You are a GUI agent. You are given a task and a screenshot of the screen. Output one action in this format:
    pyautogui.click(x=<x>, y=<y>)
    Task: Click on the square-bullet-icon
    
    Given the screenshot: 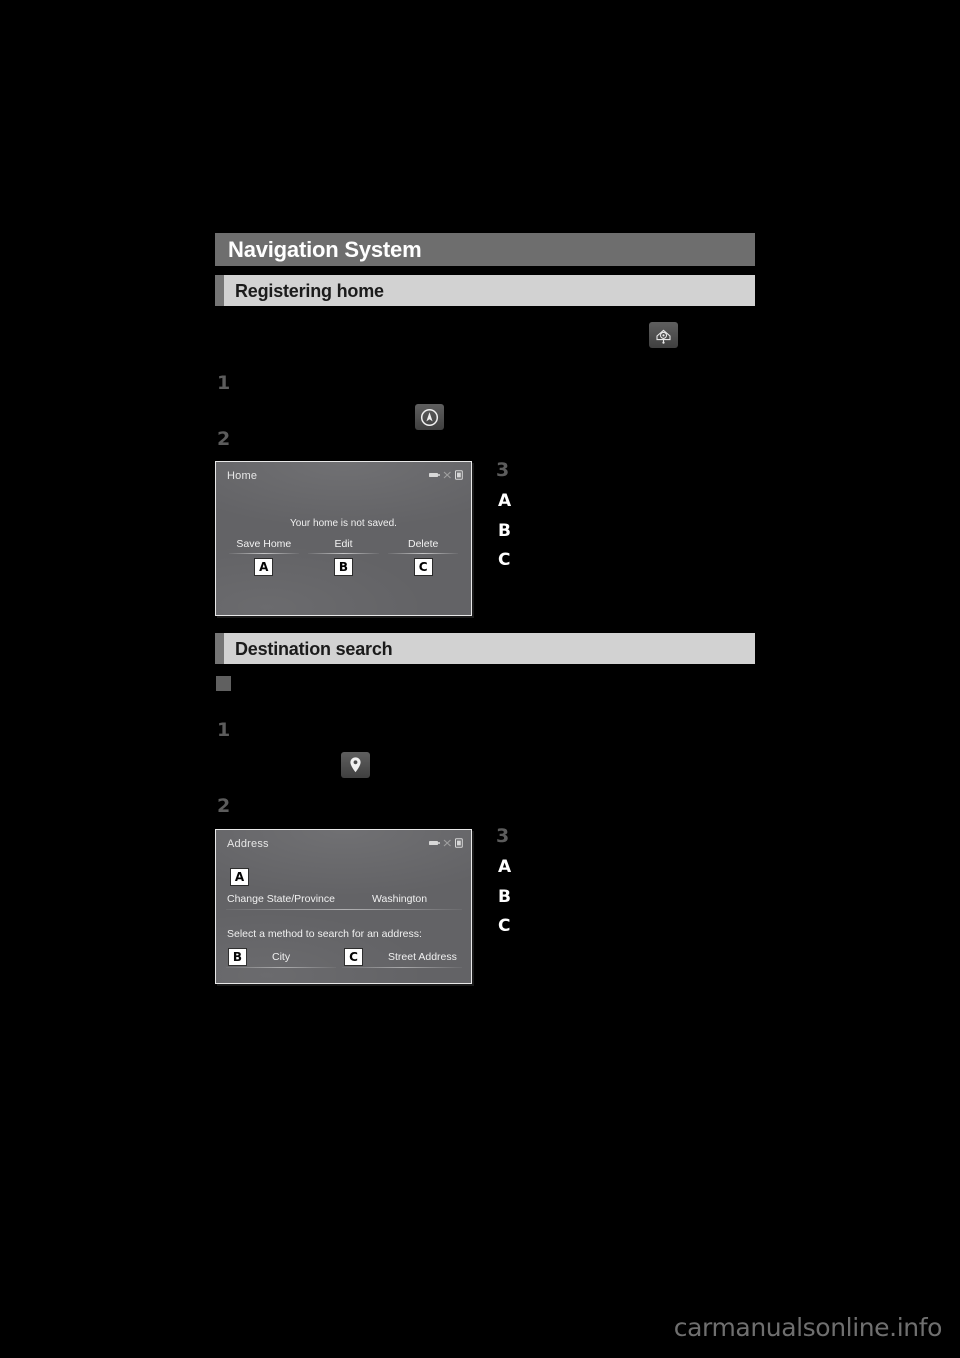 What is the action you would take?
    pyautogui.click(x=223, y=683)
    